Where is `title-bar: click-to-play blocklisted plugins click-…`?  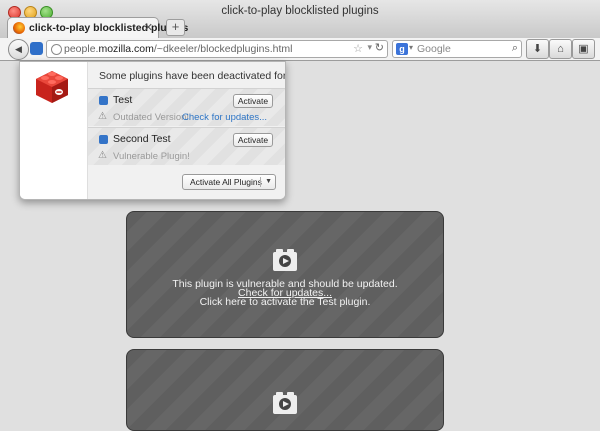 title-bar: click-to-play blocklisted plugins click-… is located at coordinates (300, 19).